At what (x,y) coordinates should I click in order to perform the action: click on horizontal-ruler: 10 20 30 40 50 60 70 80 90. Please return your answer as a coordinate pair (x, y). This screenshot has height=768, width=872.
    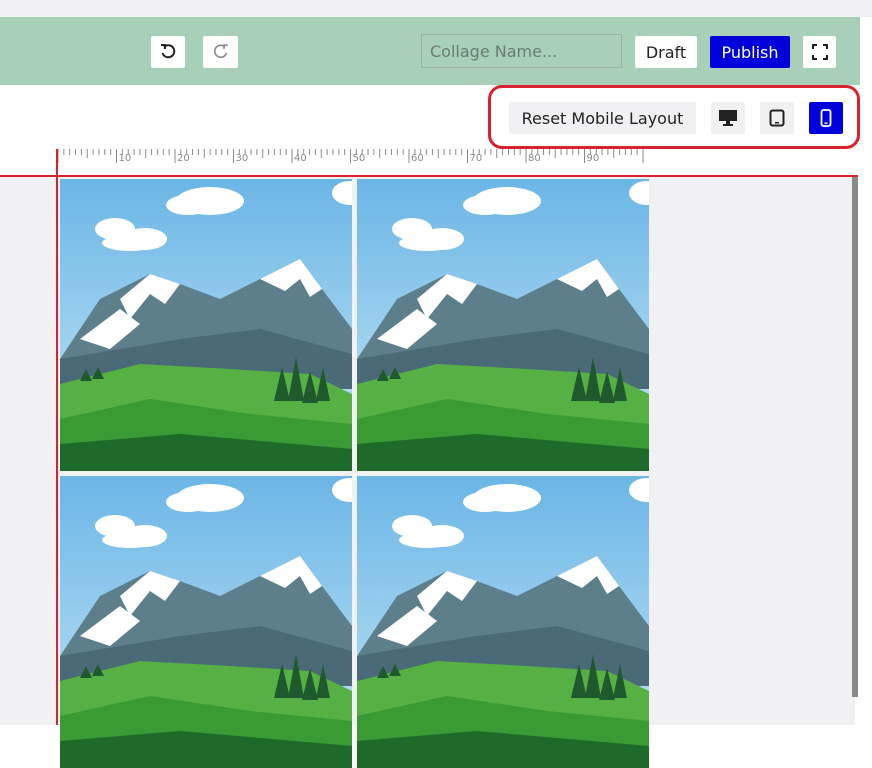
    Looking at the image, I should click on (430, 162).